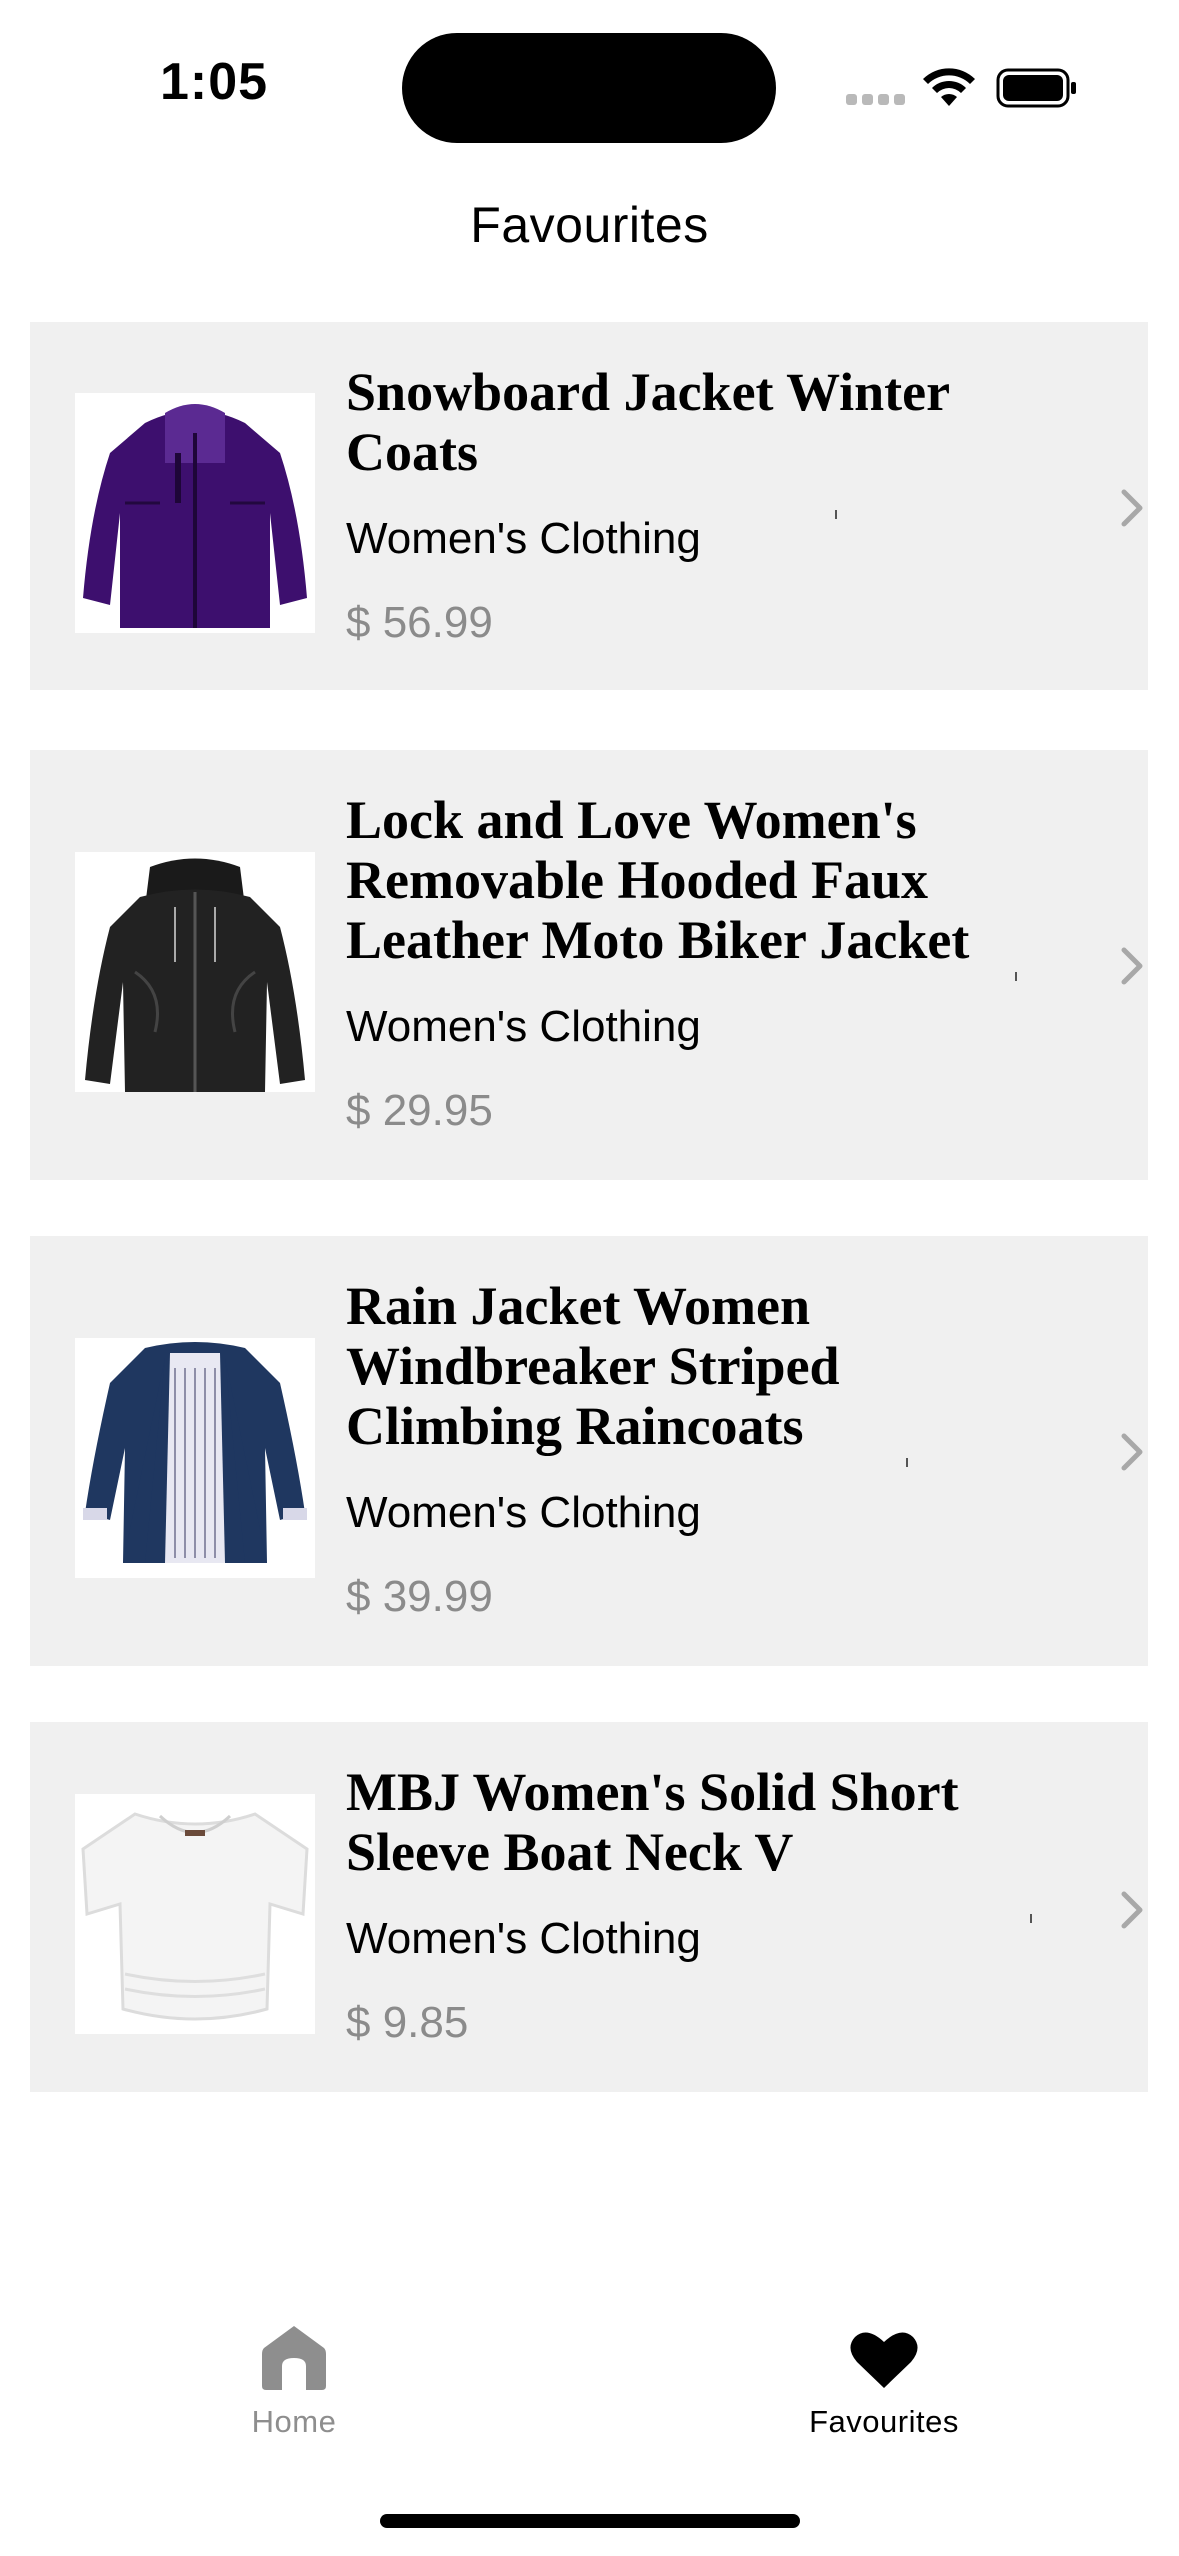 The height and width of the screenshot is (2556, 1179). What do you see at coordinates (1036, 88) in the screenshot?
I see `battery-icon` at bounding box center [1036, 88].